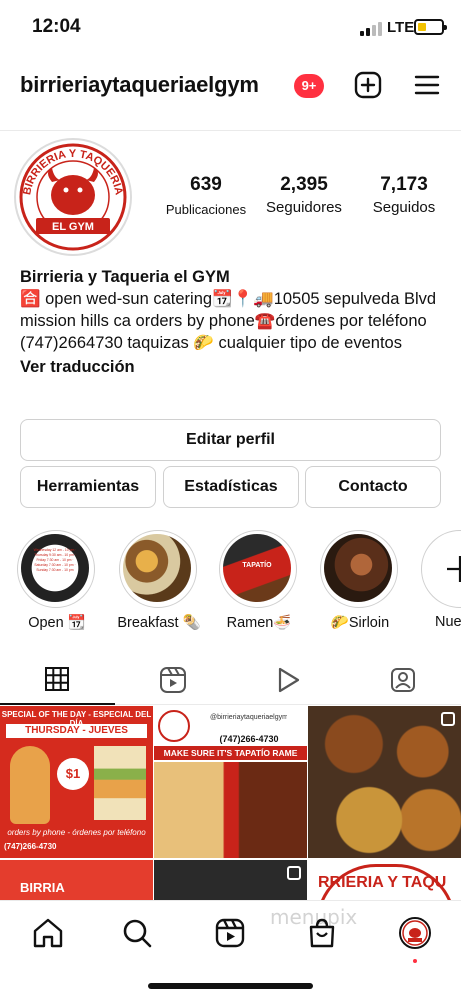 This screenshot has width=461, height=1000. Describe the element at coordinates (42, 887) in the screenshot. I see `post-title-text: BIRRIA` at that location.